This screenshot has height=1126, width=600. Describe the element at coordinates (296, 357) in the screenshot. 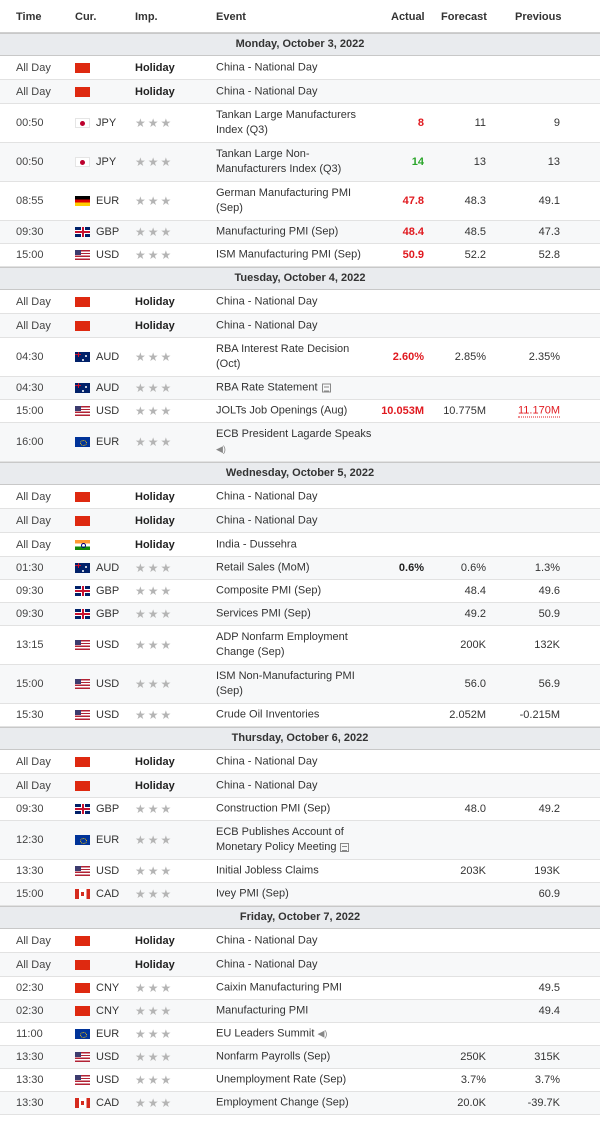

I see `event-name: RBA Interest Rate Decision (Oct)` at that location.